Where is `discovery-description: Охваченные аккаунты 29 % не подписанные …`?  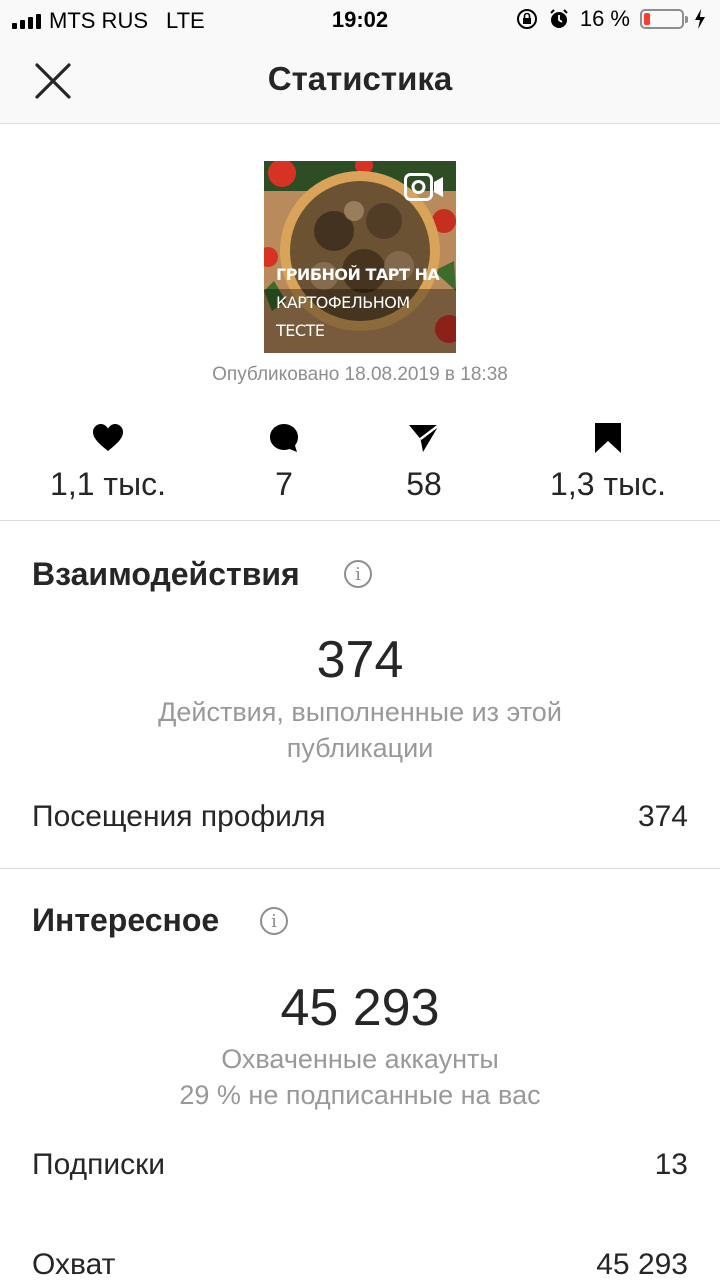 discovery-description: Охваченные аккаунты 29 % не подписанные … is located at coordinates (360, 1077).